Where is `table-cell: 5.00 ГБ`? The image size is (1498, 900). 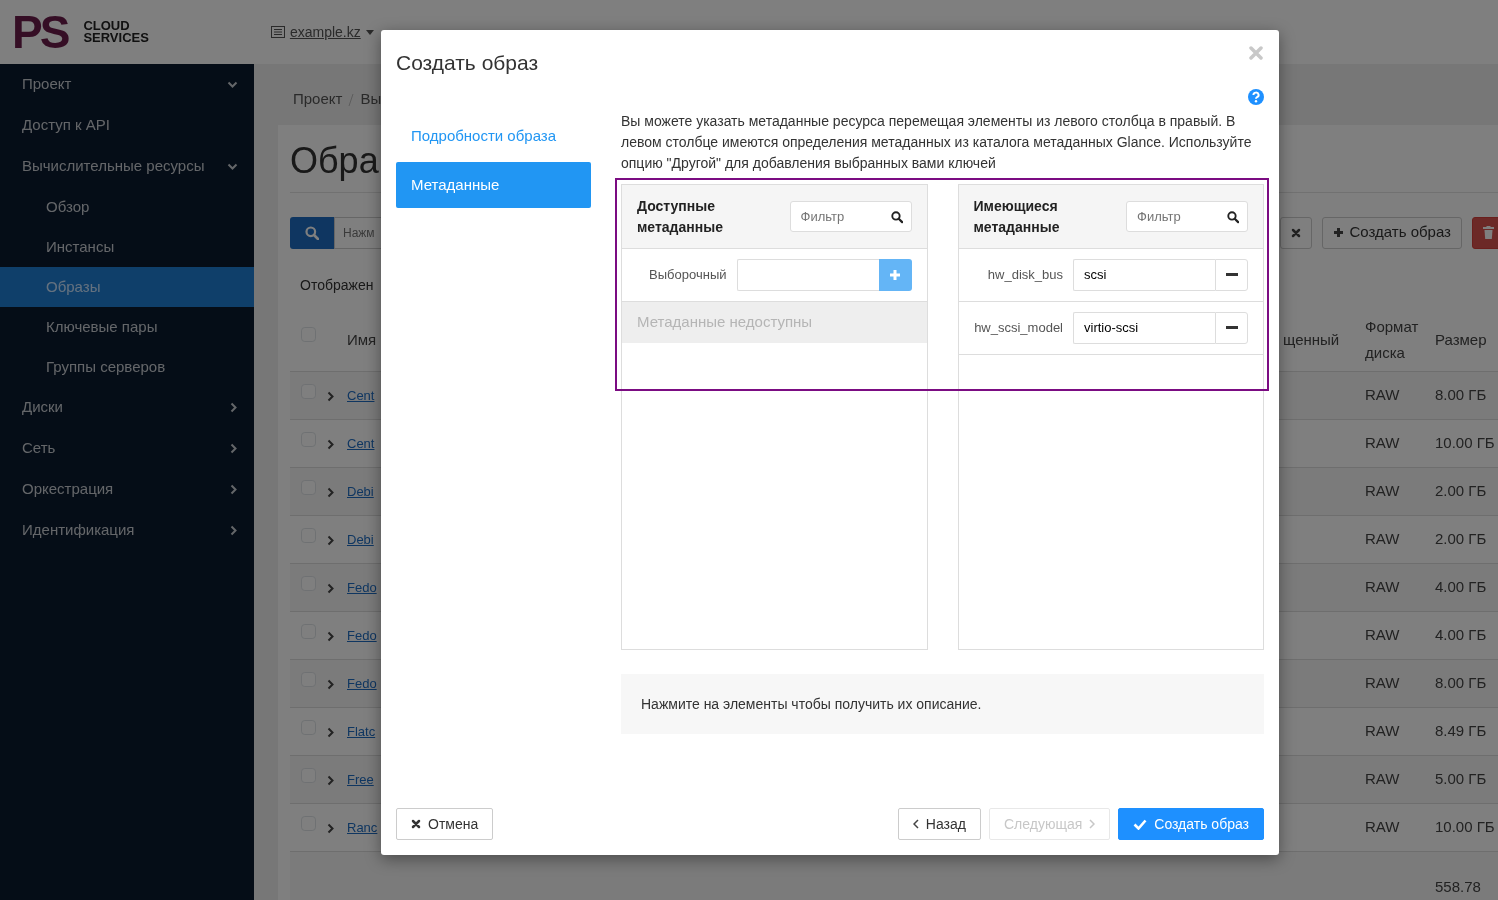
table-cell: 5.00 ГБ is located at coordinates (1461, 779).